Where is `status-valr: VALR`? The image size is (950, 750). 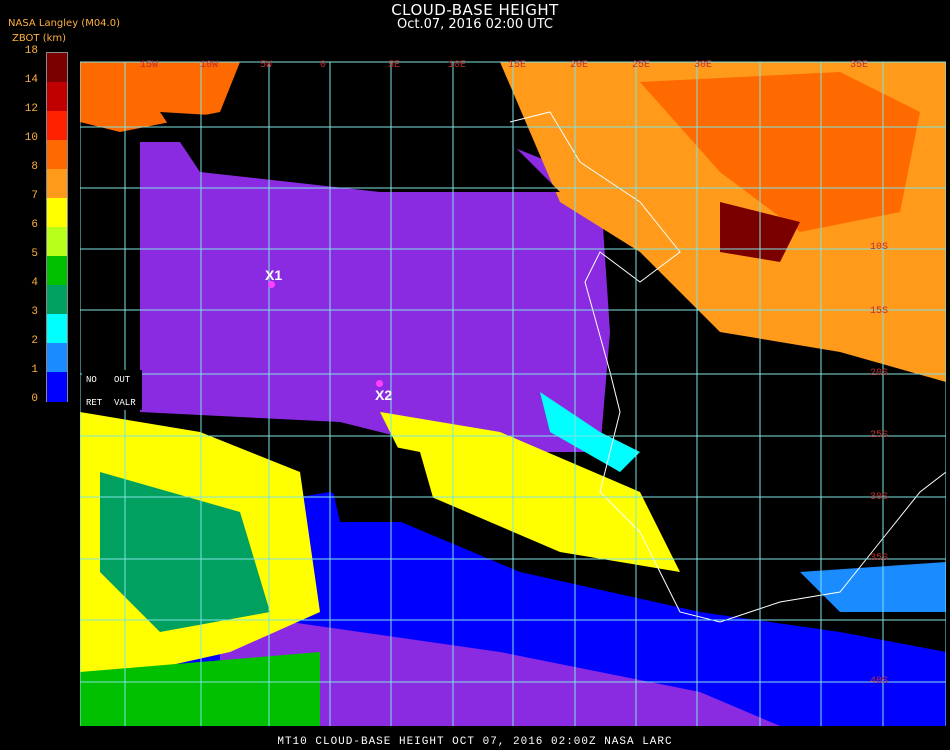 status-valr: VALR is located at coordinates (125, 403).